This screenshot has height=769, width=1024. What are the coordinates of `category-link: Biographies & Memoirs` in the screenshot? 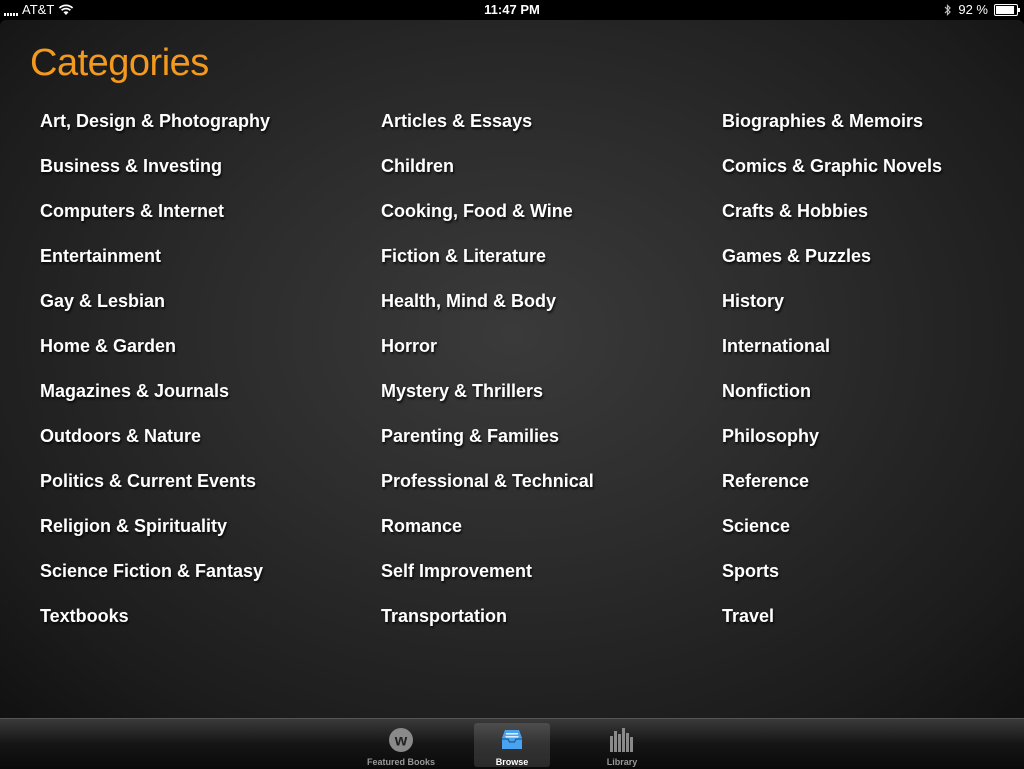 It's located at (872, 130).